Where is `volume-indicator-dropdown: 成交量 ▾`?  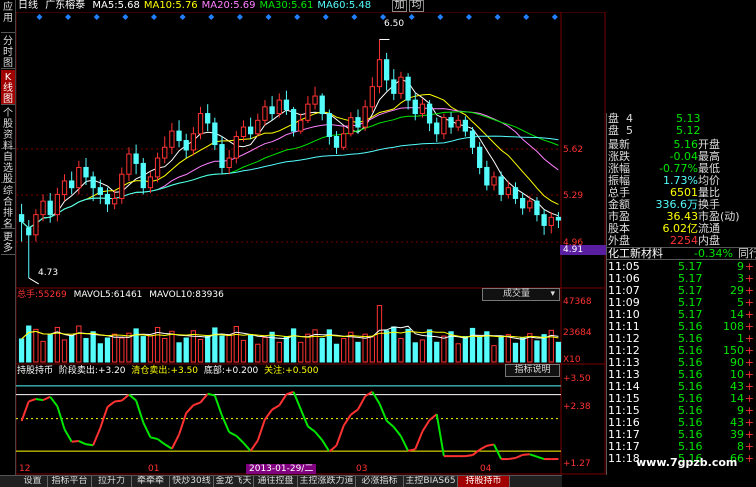
volume-indicator-dropdown: 成交量 ▾ is located at coordinates (521, 294).